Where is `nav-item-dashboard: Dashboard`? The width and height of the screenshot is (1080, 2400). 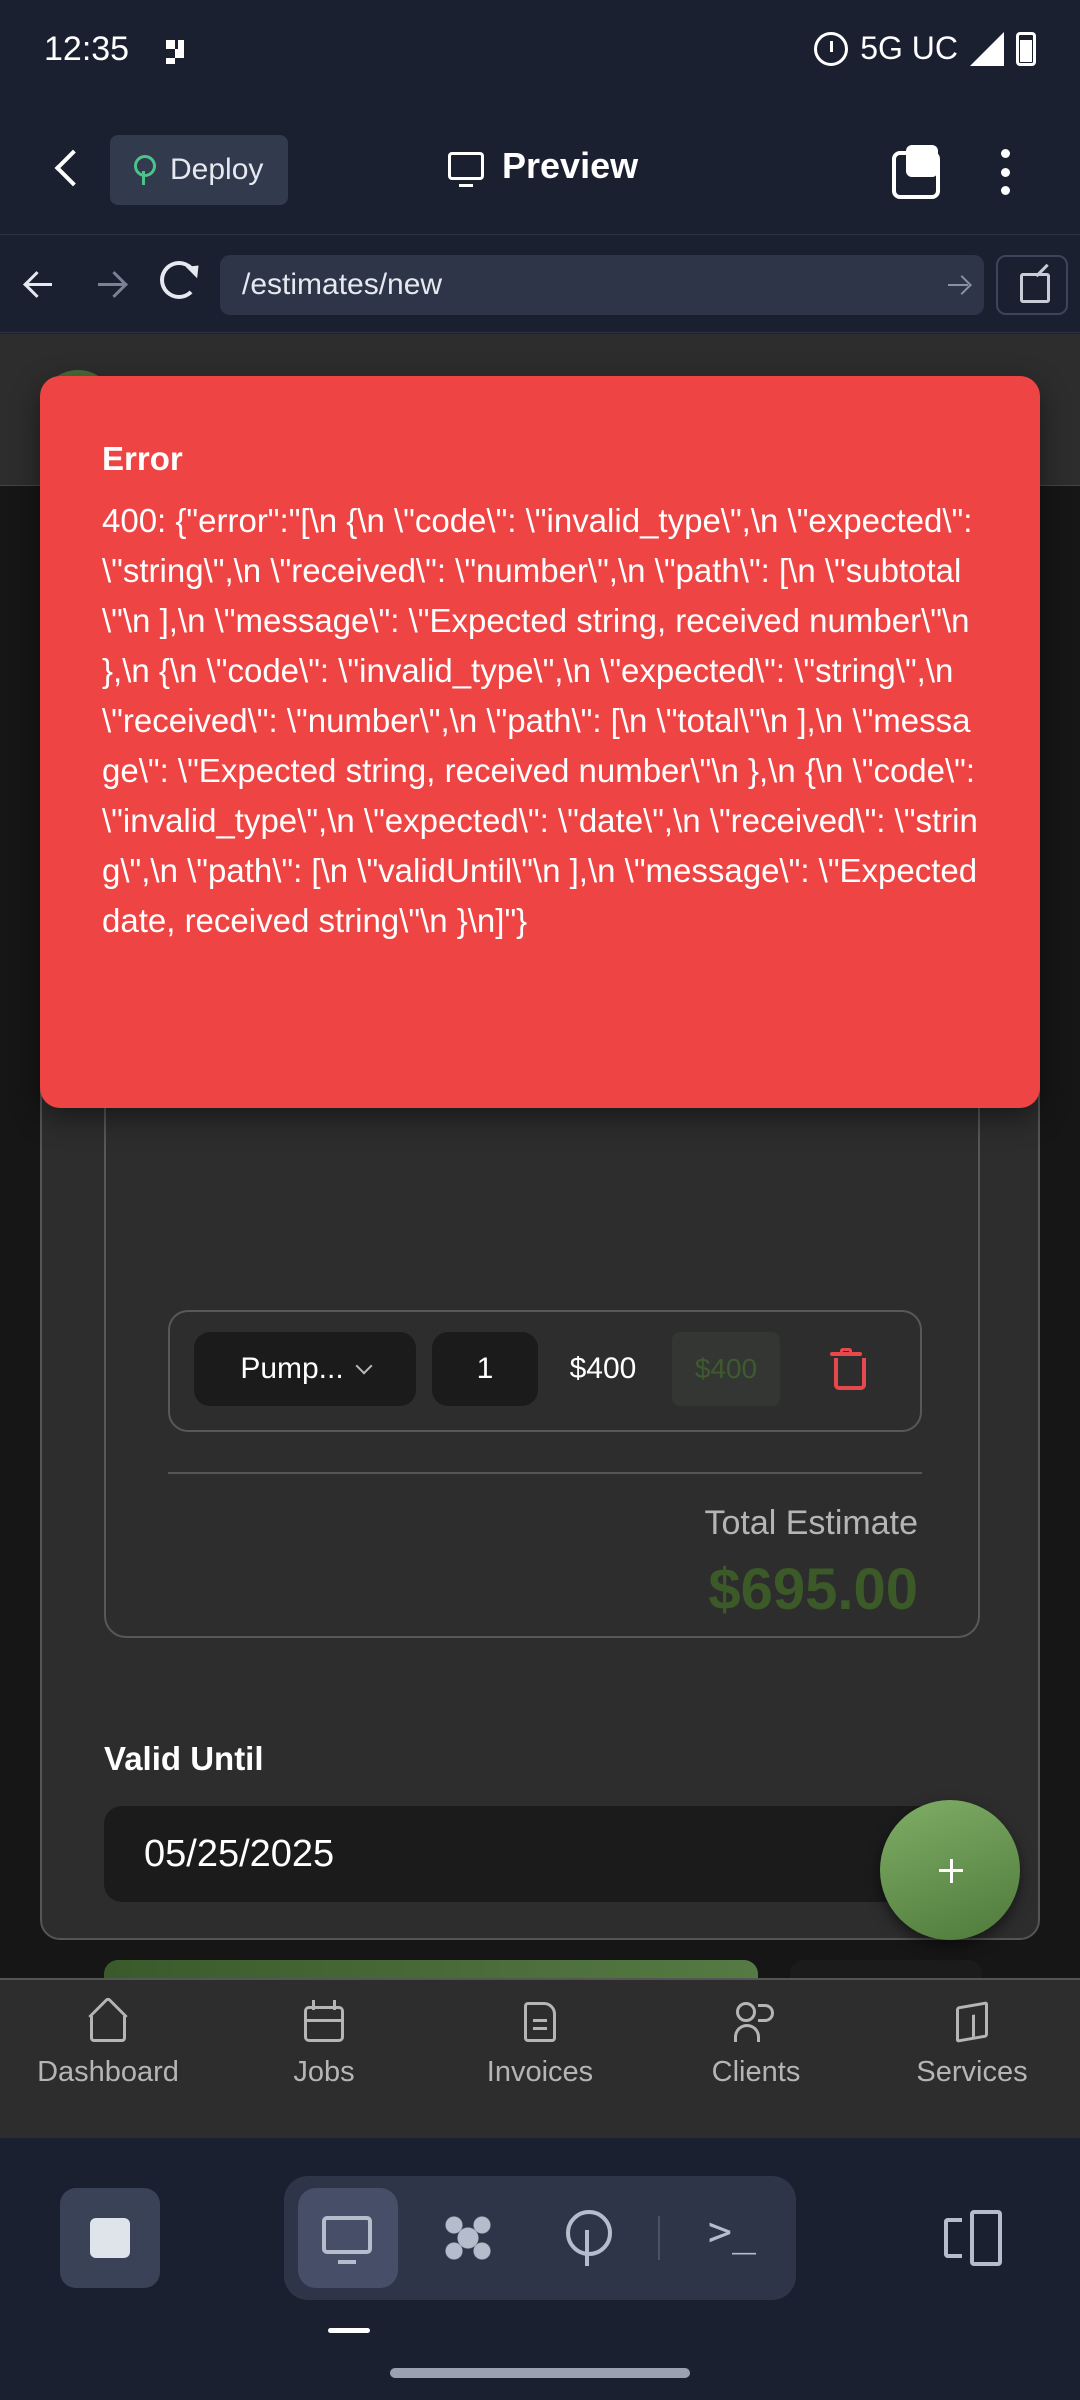
nav-item-dashboard: Dashboard is located at coordinates (108, 2060).